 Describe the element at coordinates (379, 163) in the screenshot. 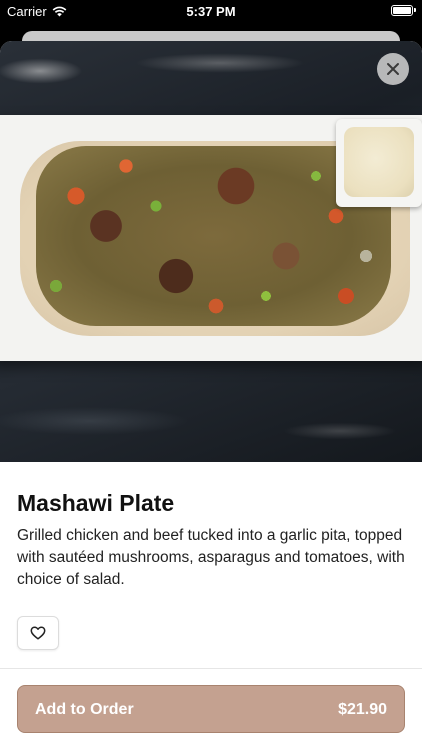

I see `garlic-dip-bowl` at that location.